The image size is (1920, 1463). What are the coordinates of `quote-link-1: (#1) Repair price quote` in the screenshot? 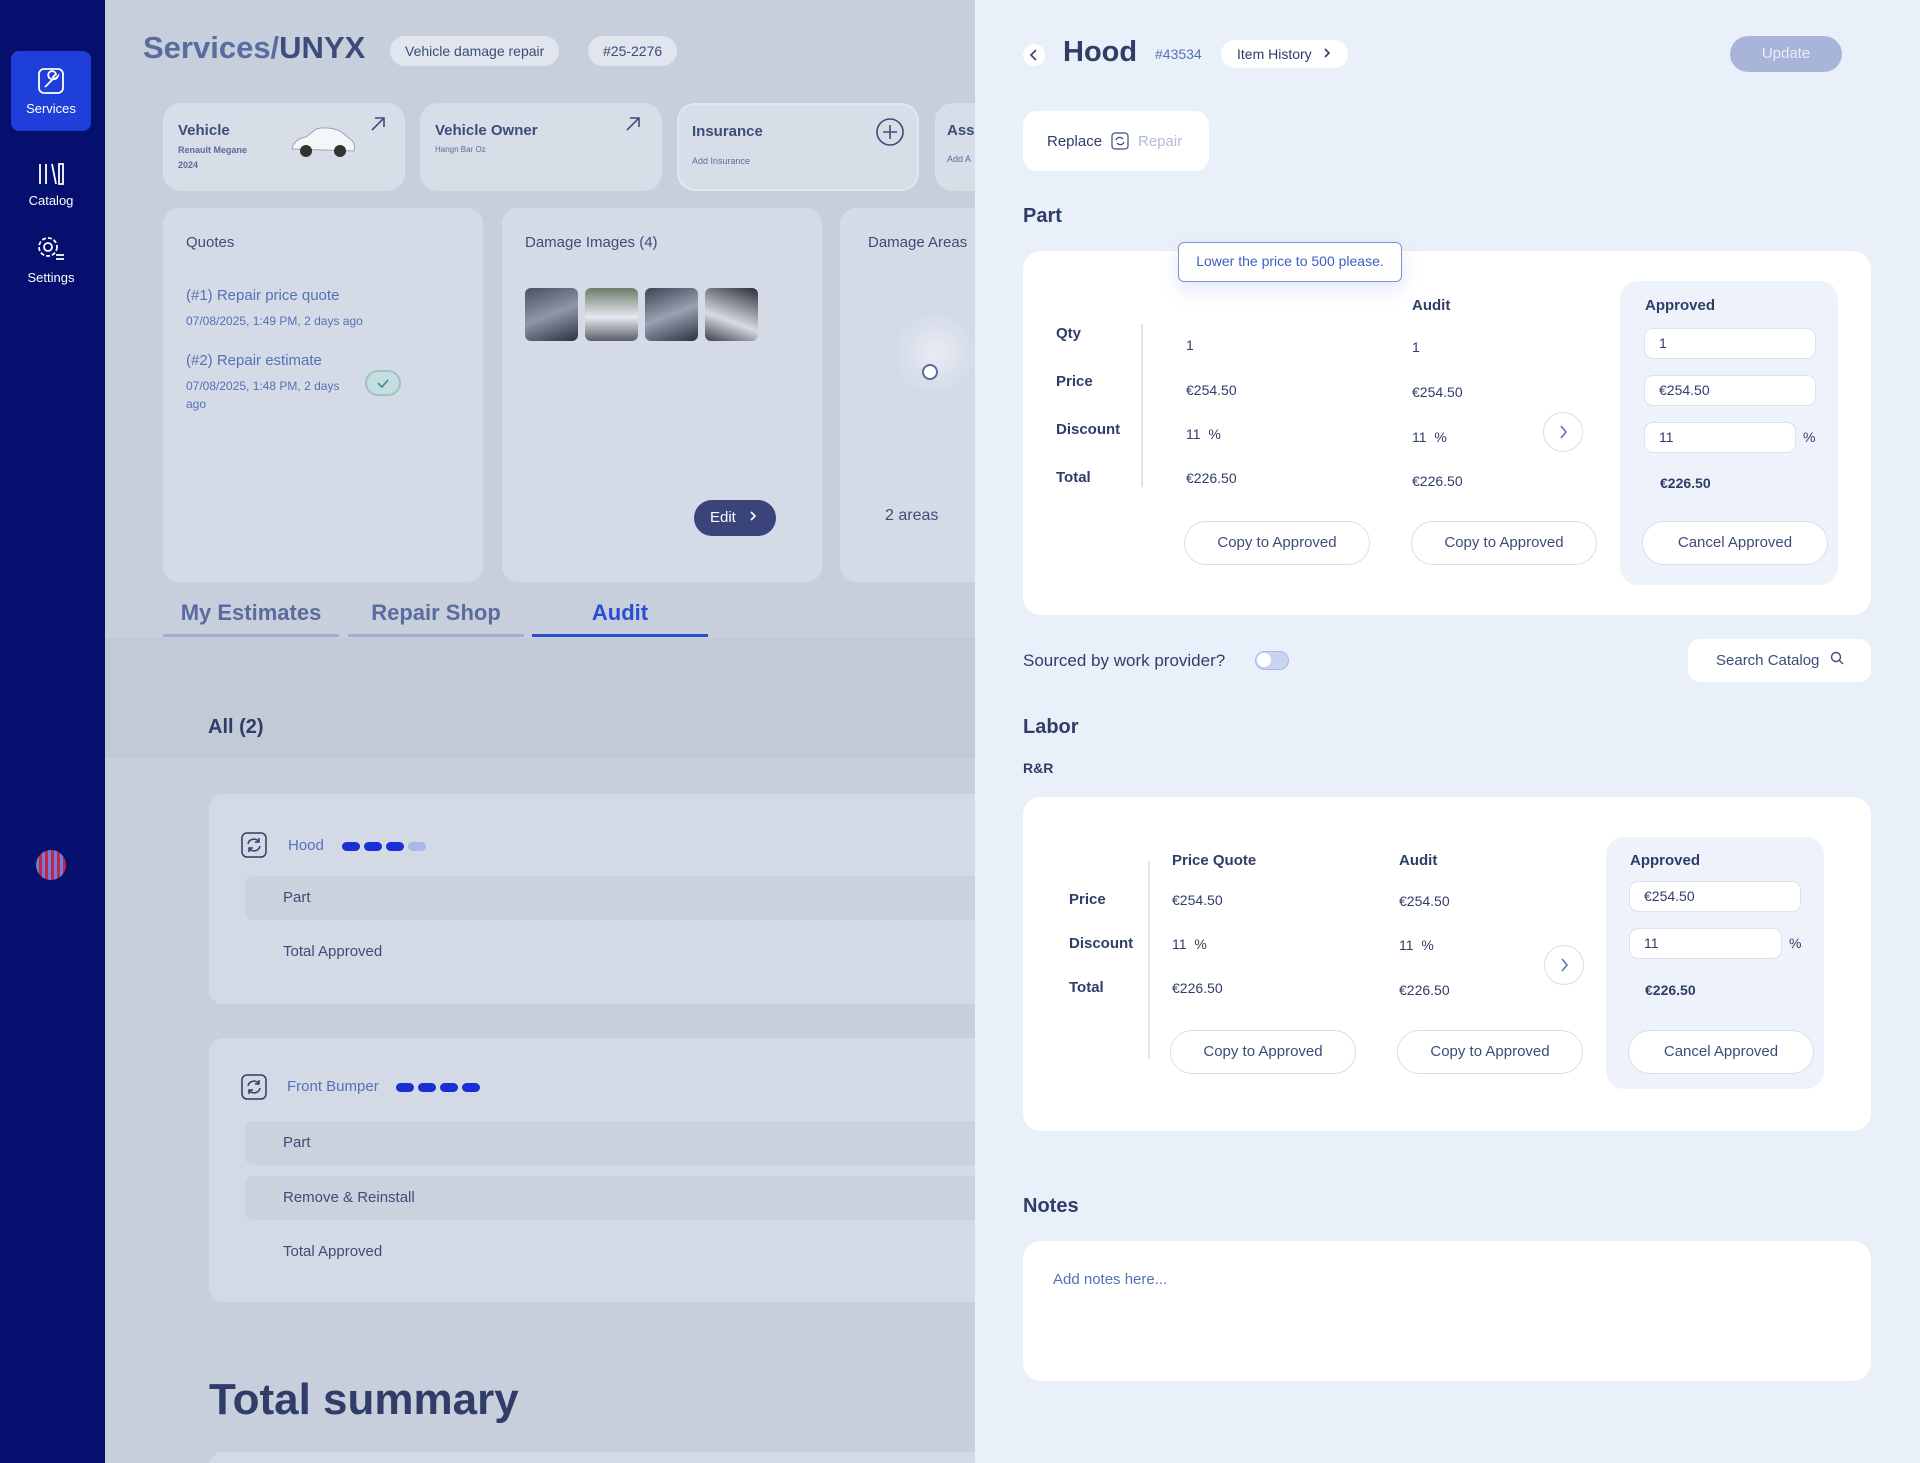 It's located at (262, 295).